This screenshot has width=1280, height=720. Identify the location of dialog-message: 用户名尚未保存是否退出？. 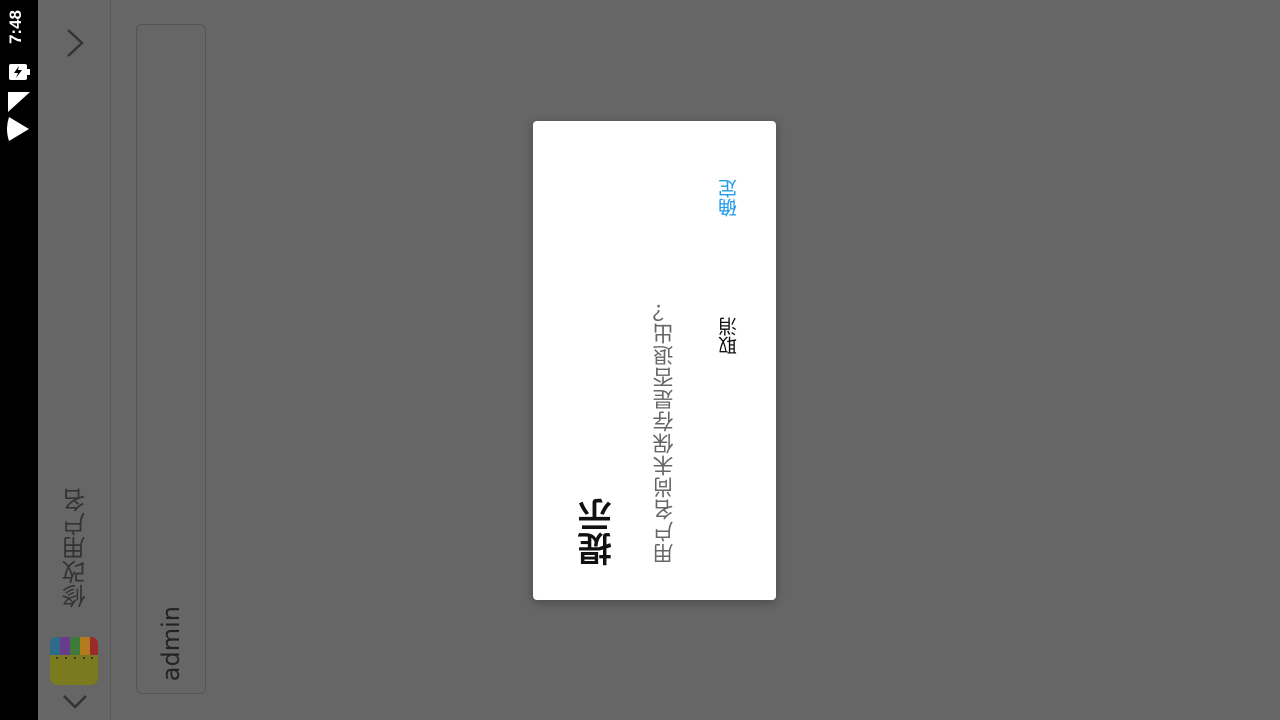
(664, 432).